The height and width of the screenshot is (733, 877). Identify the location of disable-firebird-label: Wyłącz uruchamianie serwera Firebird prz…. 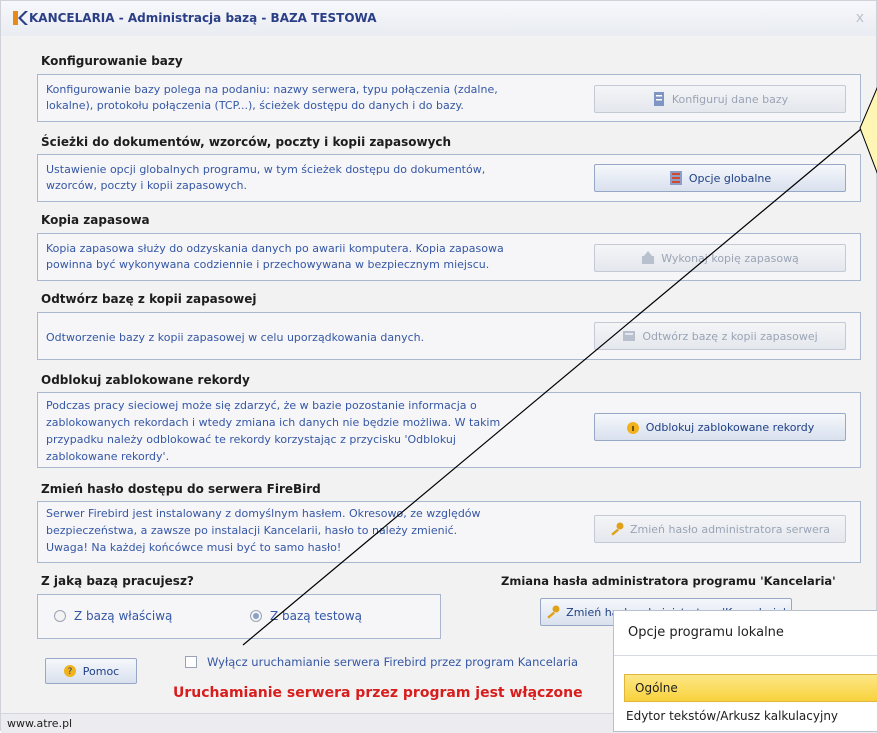
(392, 662).